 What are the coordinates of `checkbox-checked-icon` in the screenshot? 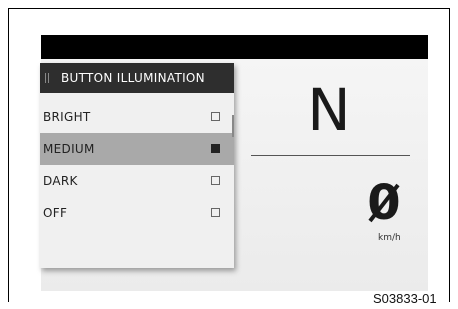 It's located at (215, 148).